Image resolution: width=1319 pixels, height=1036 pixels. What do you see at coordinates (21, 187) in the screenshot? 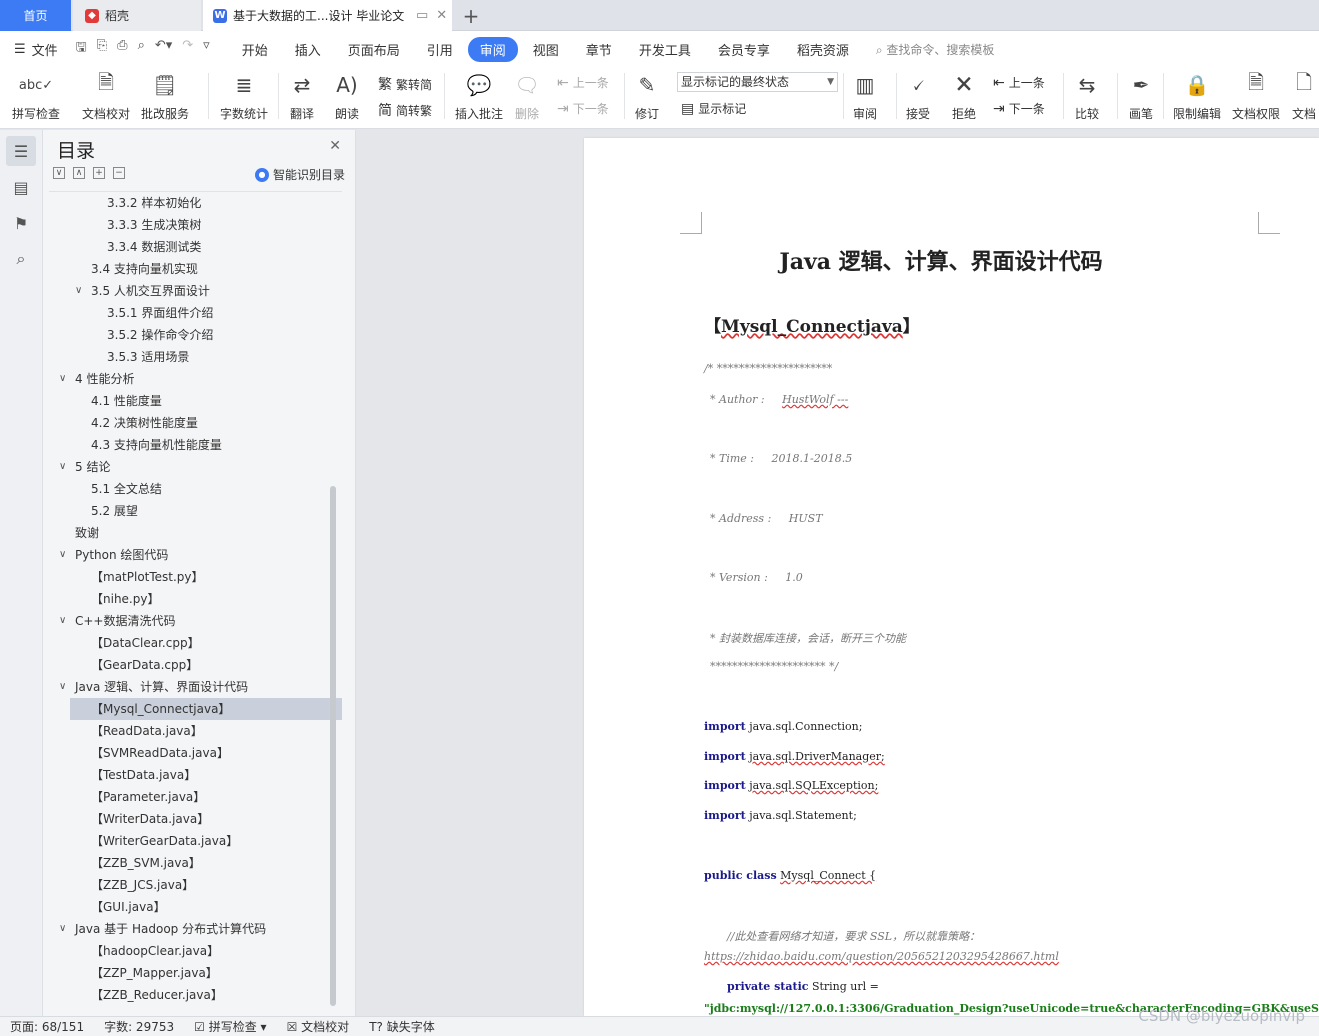
I see `chapter-nav-icon: ▤` at bounding box center [21, 187].